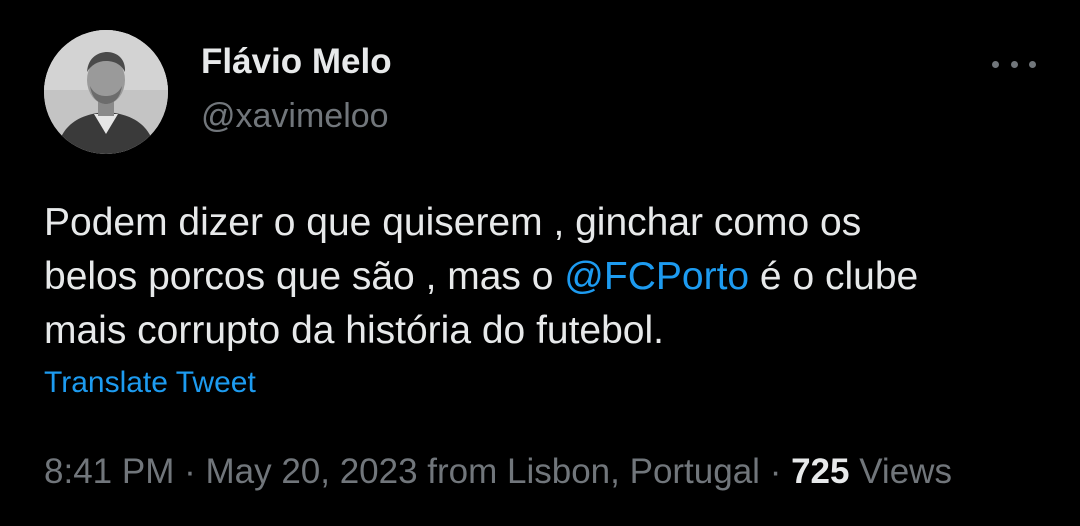 The image size is (1080, 526). What do you see at coordinates (304, 276) in the screenshot?
I see `tweet-text-segment: belos porcos que são , mas o` at bounding box center [304, 276].